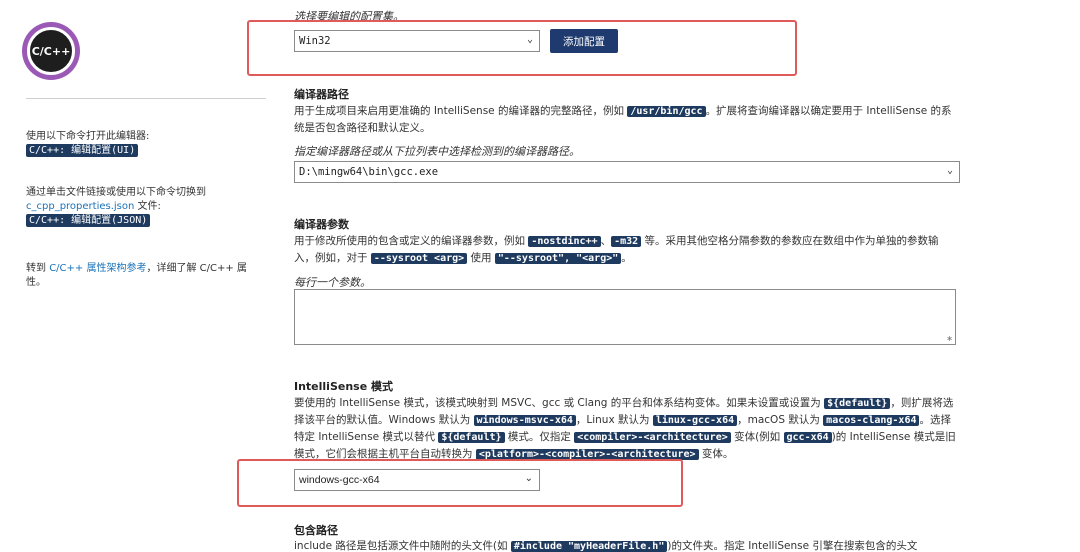 This screenshot has height=552, width=1080. Describe the element at coordinates (792, 546) in the screenshot. I see `include-desc-2: )的文件夹。指定 IntelliSense 引擎在搜索包含的头文` at that location.